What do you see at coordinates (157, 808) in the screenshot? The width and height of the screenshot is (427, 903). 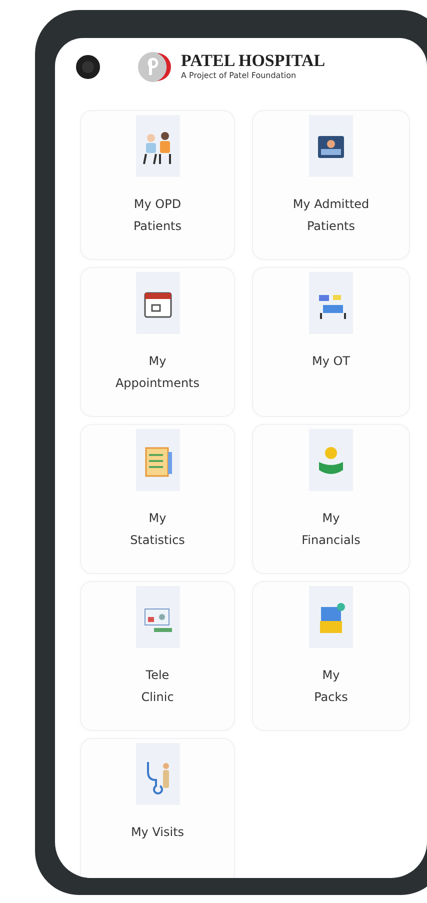 I see `menu-tile: My Visits` at bounding box center [157, 808].